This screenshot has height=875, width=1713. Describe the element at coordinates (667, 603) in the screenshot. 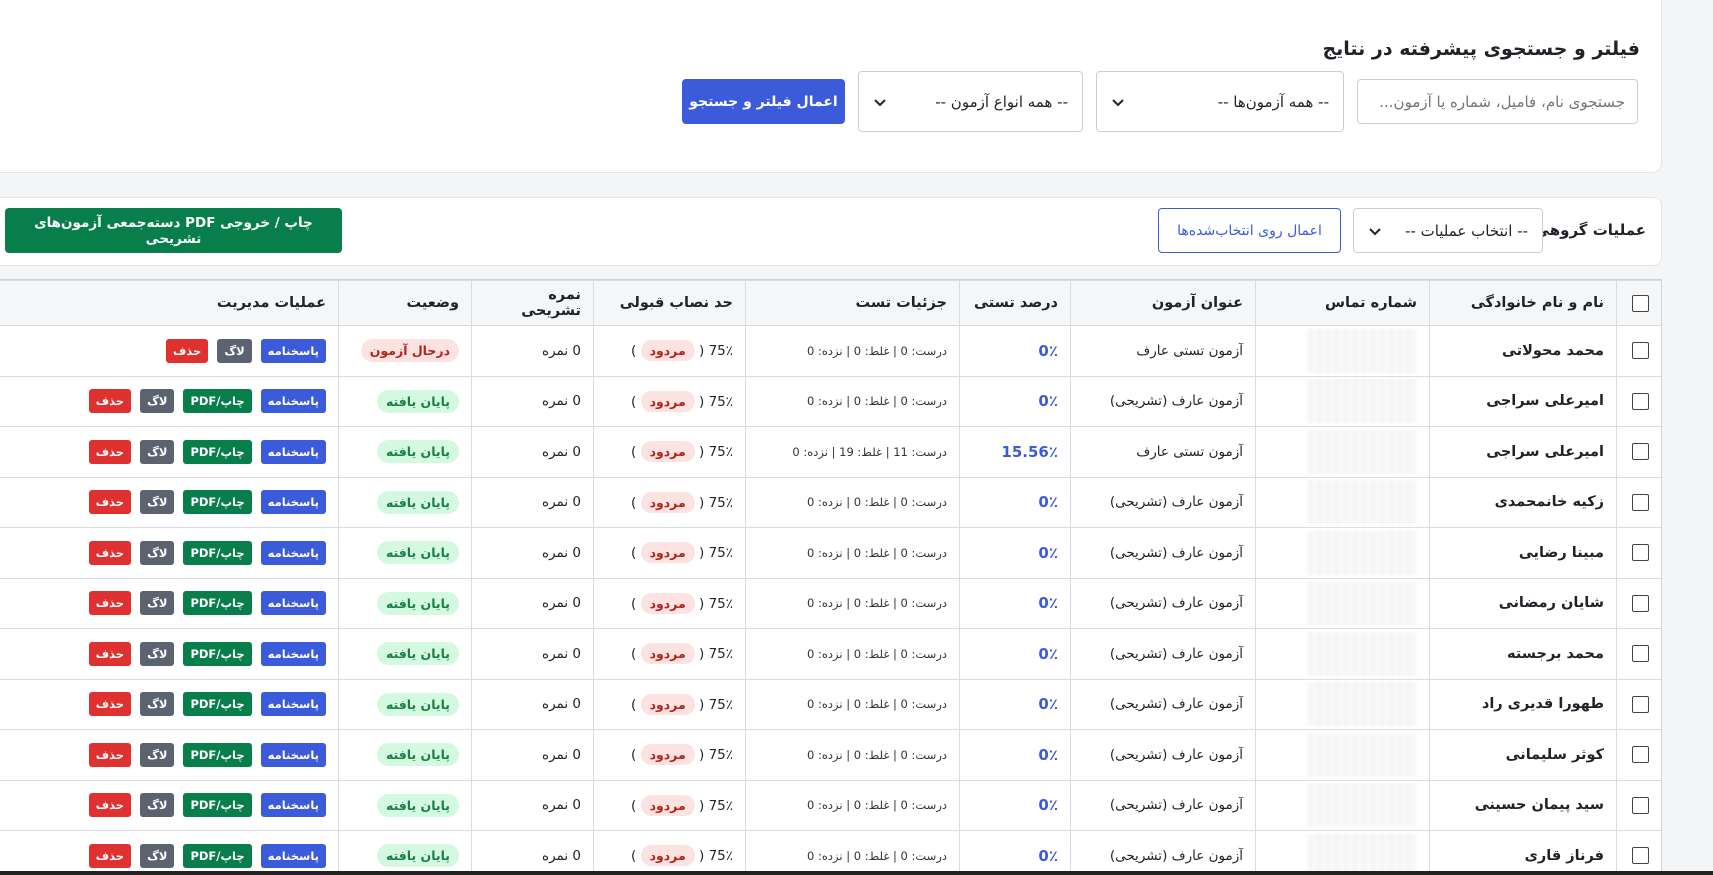

I see `rejected-badge: مردود` at that location.